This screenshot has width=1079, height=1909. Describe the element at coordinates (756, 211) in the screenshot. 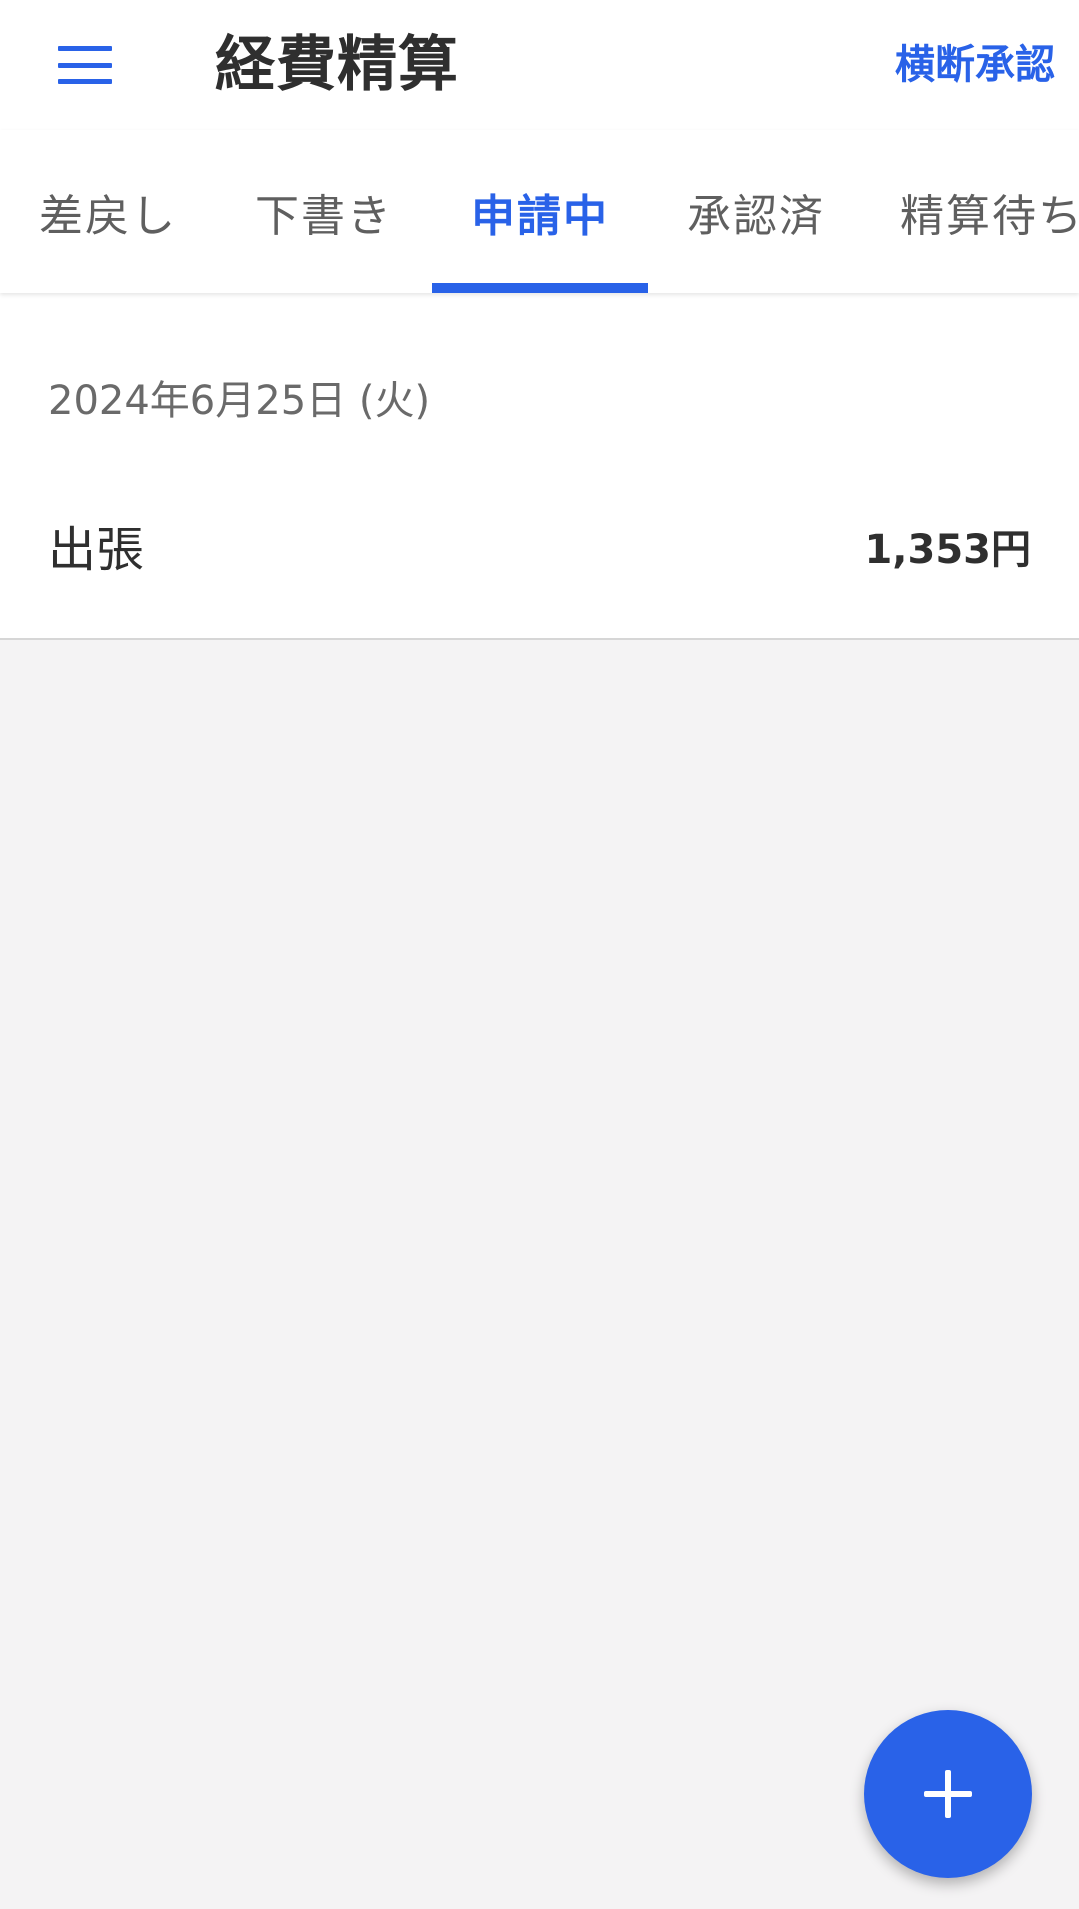

I see `tab-approved: 承認済` at that location.